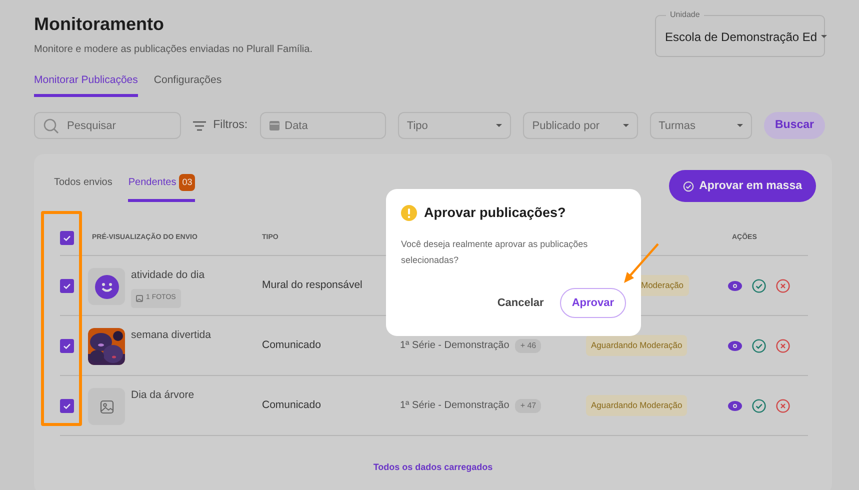  What do you see at coordinates (663, 285) in the screenshot?
I see `status-badge: Moderação` at bounding box center [663, 285].